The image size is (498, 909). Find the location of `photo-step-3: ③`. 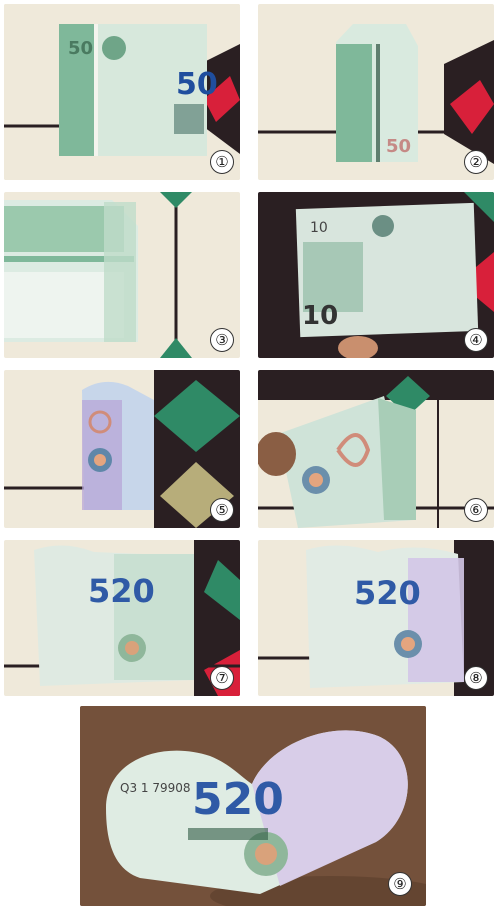

photo-step-3: ③ is located at coordinates (122, 275).